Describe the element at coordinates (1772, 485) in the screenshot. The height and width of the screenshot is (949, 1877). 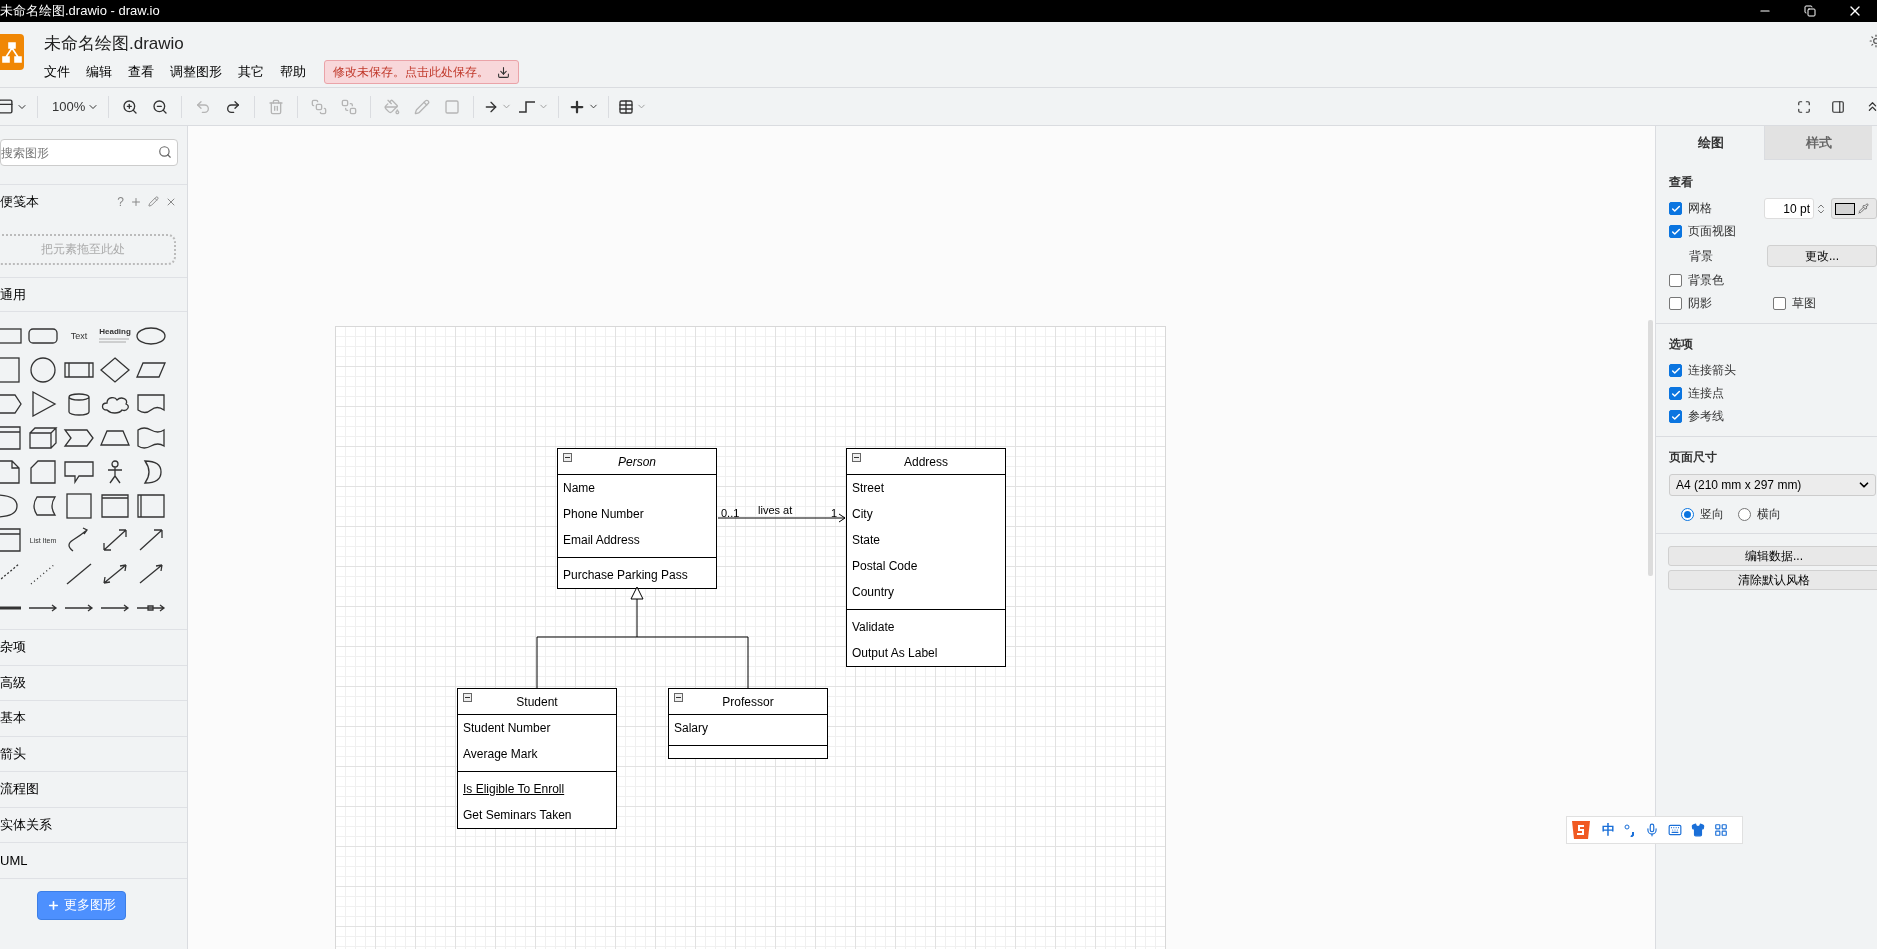
I see `paper-size-select: A4 (210 mm x 297 mm)` at that location.